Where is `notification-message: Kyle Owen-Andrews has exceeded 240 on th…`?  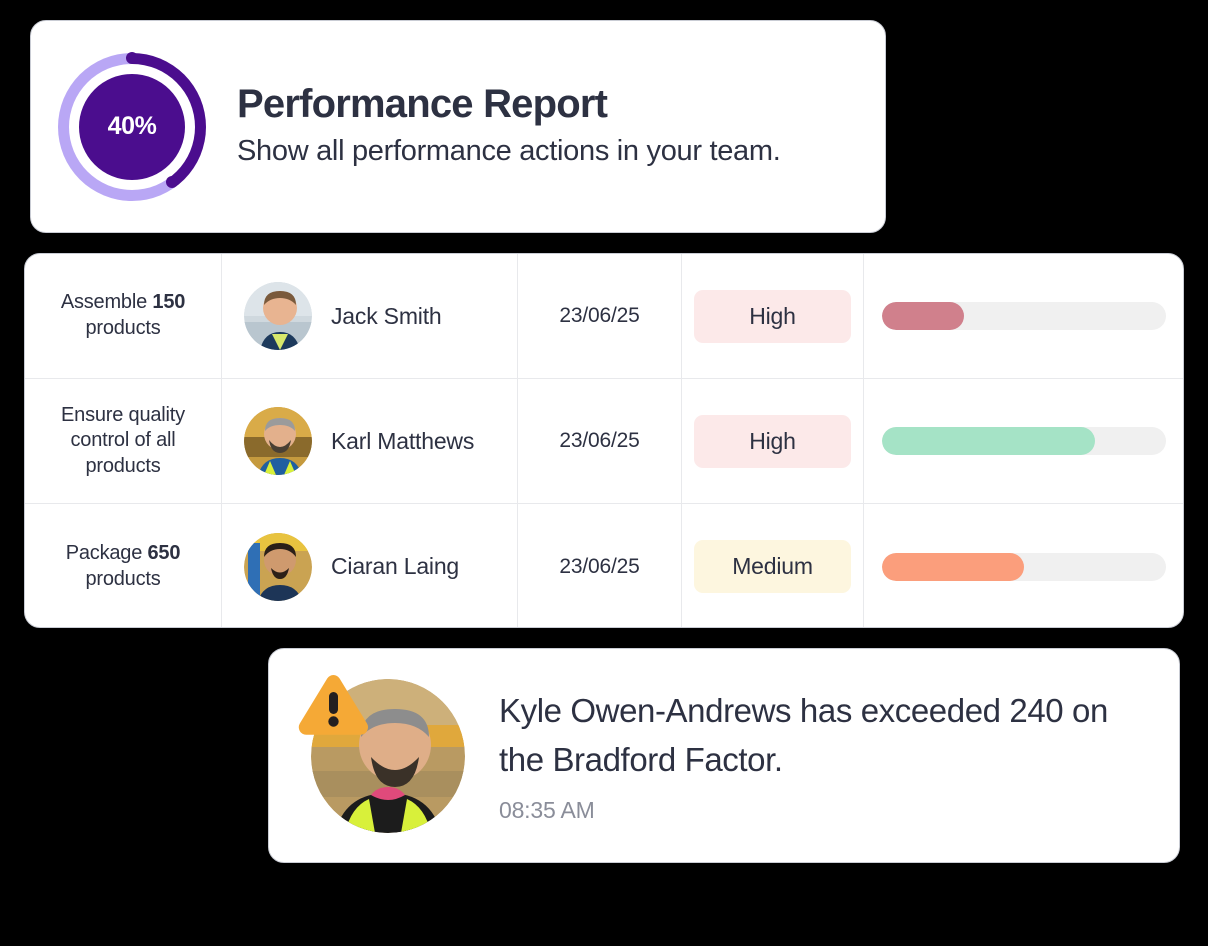 notification-message: Kyle Owen-Andrews has exceeded 240 on th… is located at coordinates (803, 735).